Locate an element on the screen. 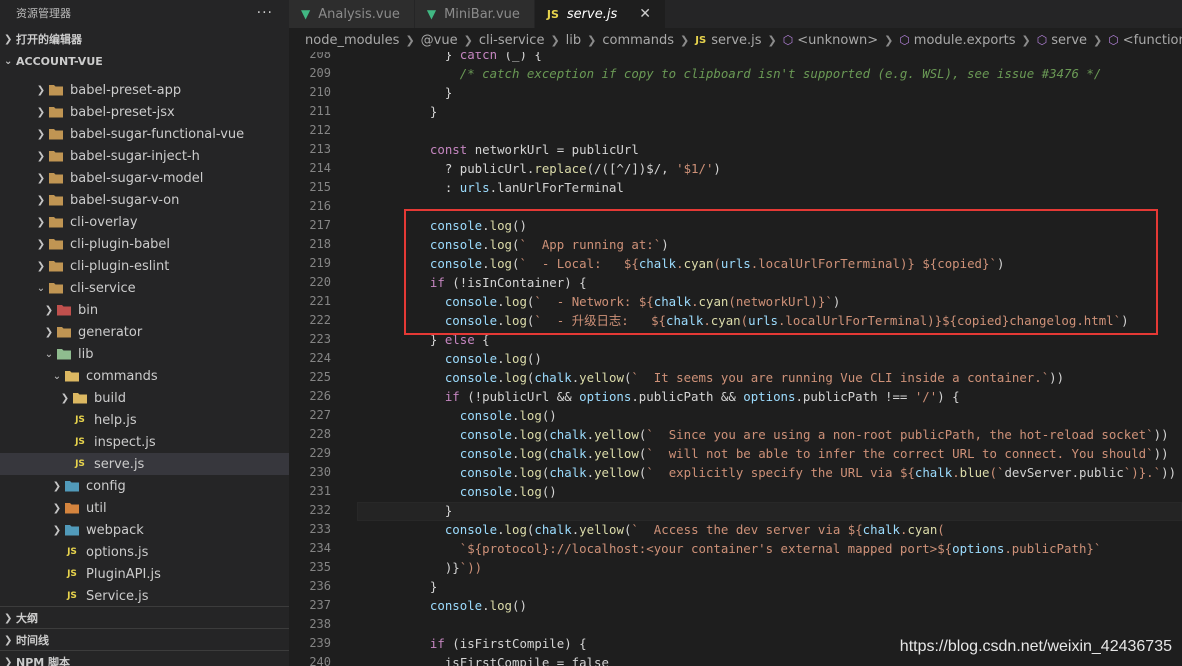  code-text: isFirstCompile = false is located at coordinates (512, 660).